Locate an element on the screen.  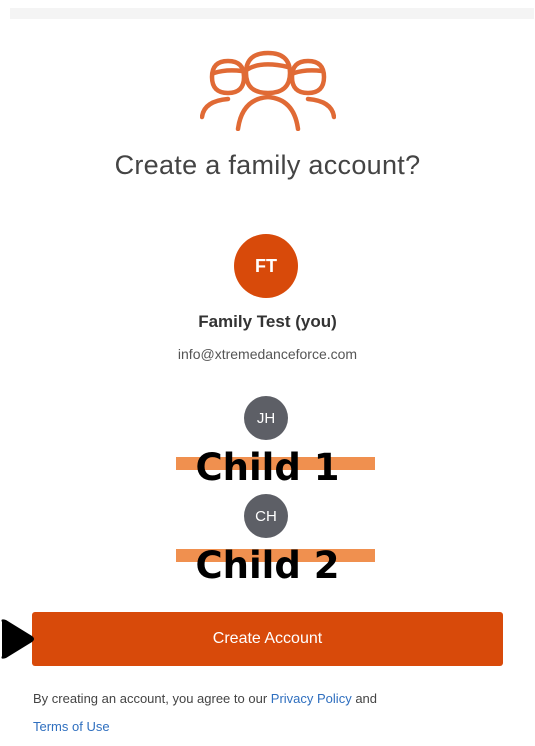
child-initials-1: JH is located at coordinates (266, 418).